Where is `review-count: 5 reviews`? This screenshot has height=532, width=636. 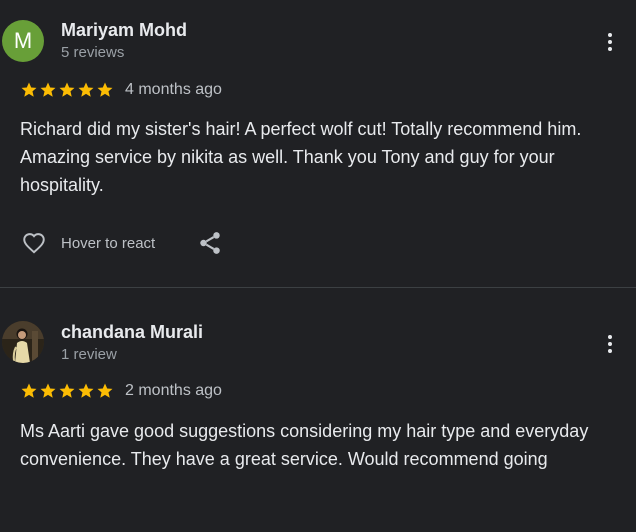
review-count: 5 reviews is located at coordinates (93, 52).